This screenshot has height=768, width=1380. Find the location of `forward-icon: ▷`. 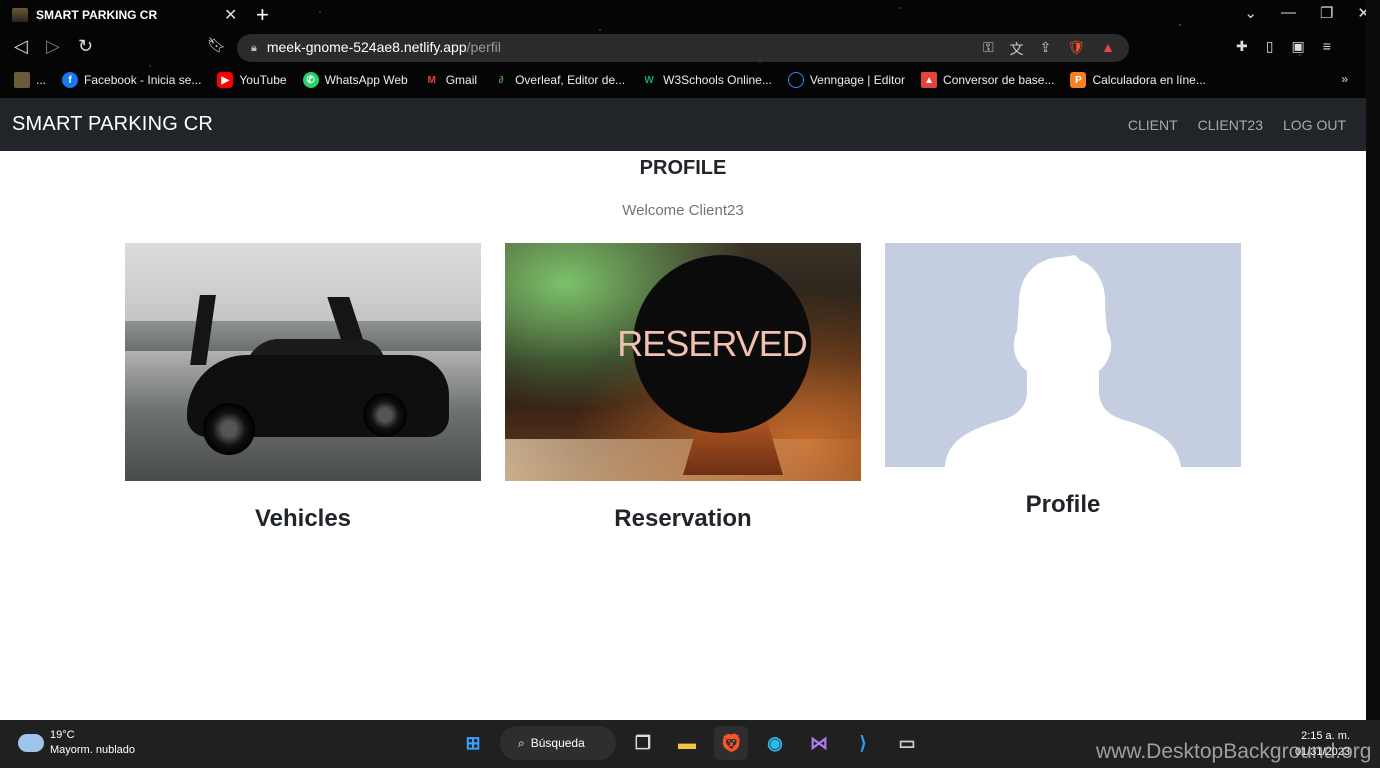

forward-icon: ▷ is located at coordinates (53, 46).